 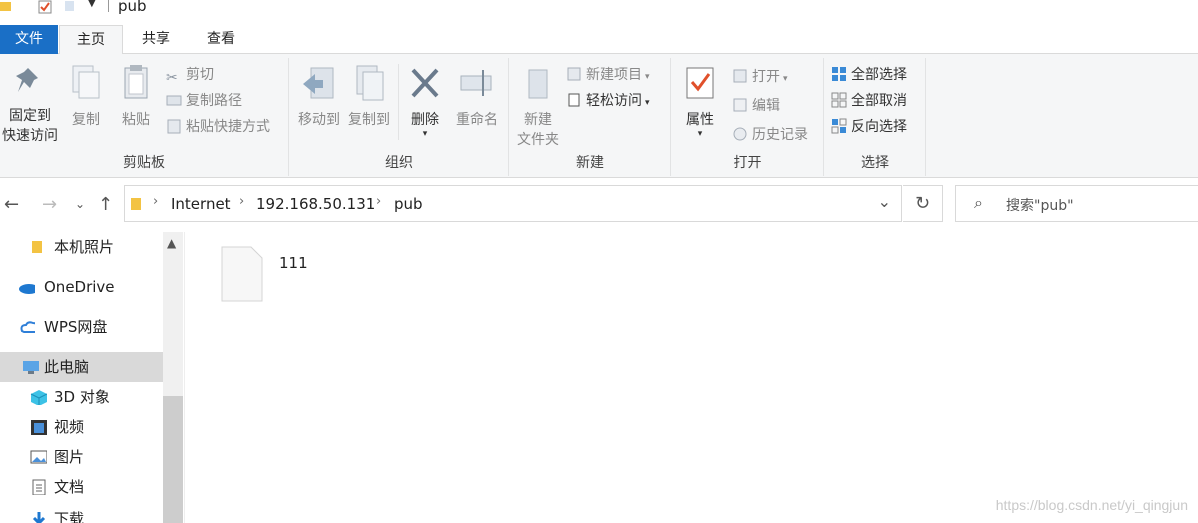 What do you see at coordinates (760, 77) in the screenshot?
I see `open-button: 打开 ▾` at bounding box center [760, 77].